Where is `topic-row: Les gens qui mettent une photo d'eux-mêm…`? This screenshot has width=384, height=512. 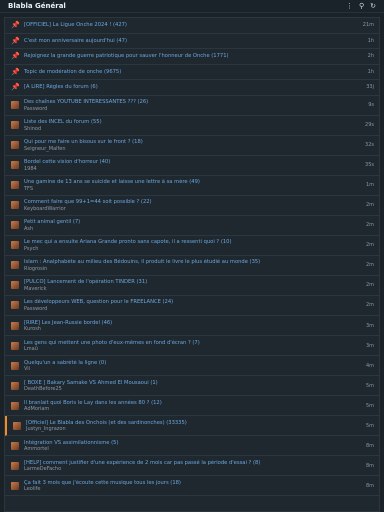
topic-row: Les gens qui mettent une photo d'eux-mêm… is located at coordinates (192, 346).